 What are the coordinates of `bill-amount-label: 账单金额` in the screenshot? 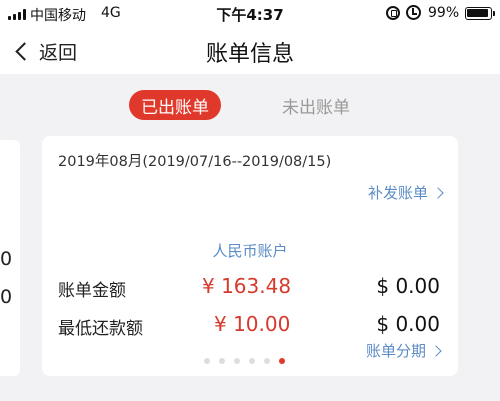 It's located at (92, 291).